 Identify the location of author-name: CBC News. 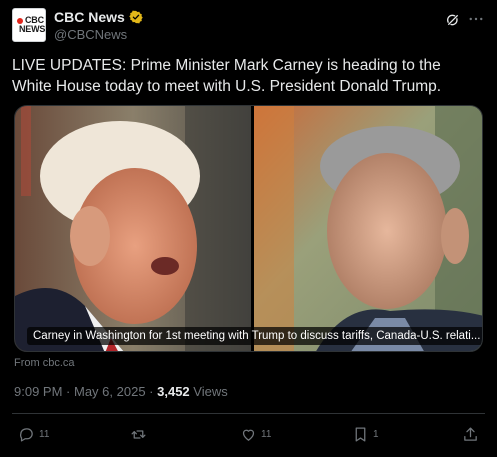
(89, 17).